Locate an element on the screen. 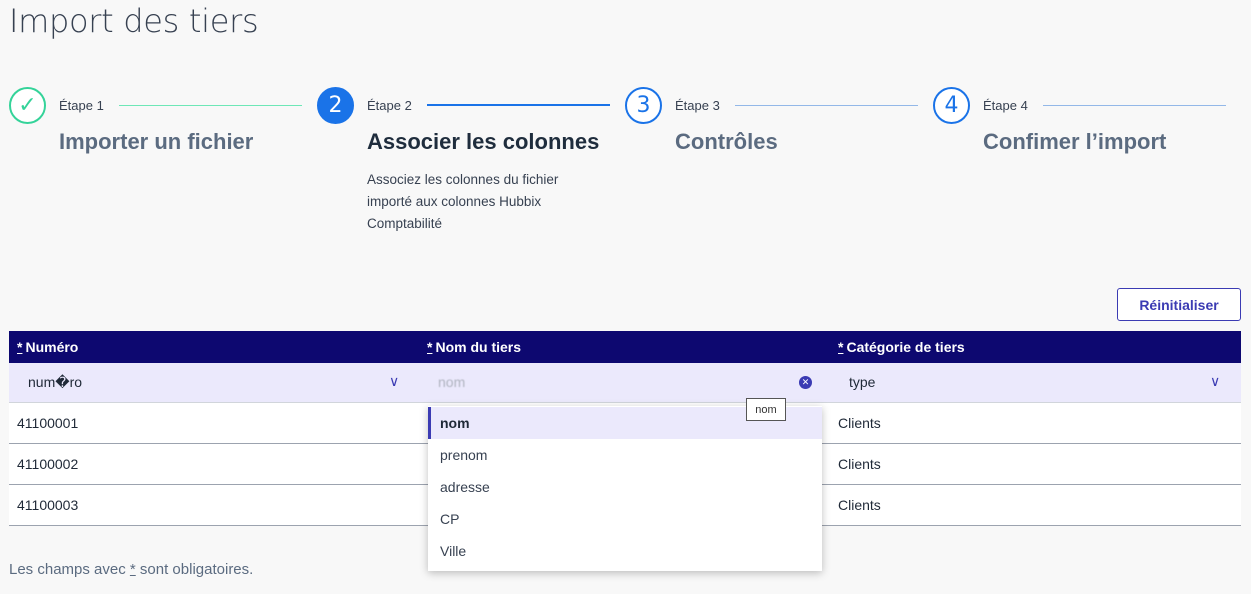  clear-icon: ✕ is located at coordinates (805, 382).